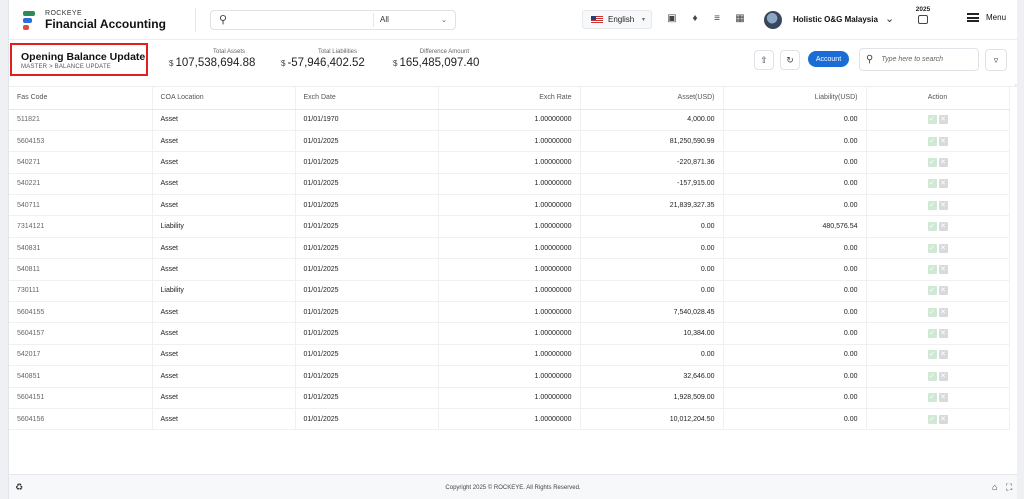 The image size is (1024, 499). What do you see at coordinates (790, 60) in the screenshot?
I see `refresh-button: ↻` at bounding box center [790, 60].